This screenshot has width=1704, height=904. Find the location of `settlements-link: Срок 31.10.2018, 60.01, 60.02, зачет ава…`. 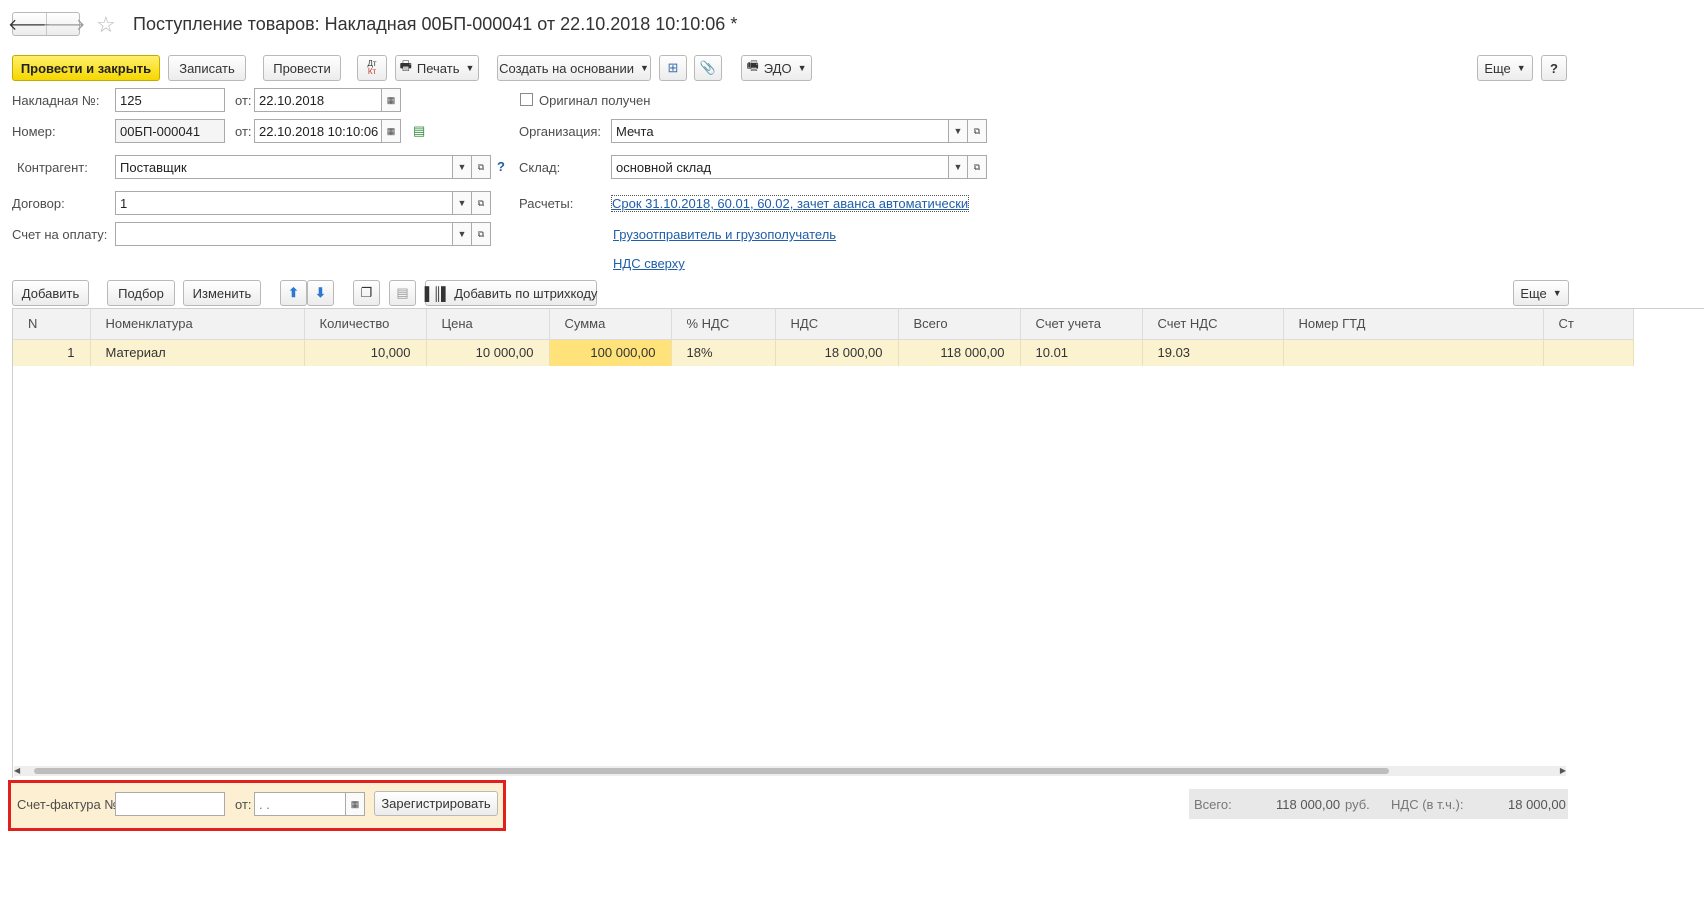

settlements-link: Срок 31.10.2018, 60.01, 60.02, зачет ава… is located at coordinates (790, 203).